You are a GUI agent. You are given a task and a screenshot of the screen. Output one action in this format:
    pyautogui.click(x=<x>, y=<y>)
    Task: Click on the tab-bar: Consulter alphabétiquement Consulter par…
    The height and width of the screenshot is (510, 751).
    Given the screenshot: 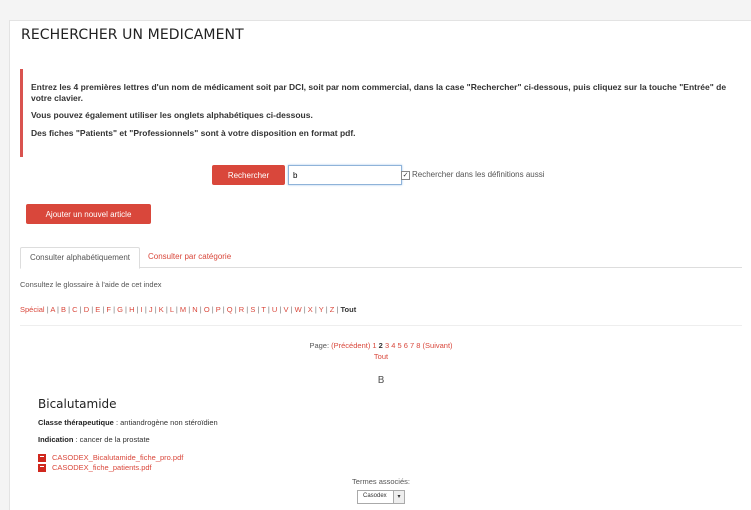 What is the action you would take?
    pyautogui.click(x=381, y=258)
    